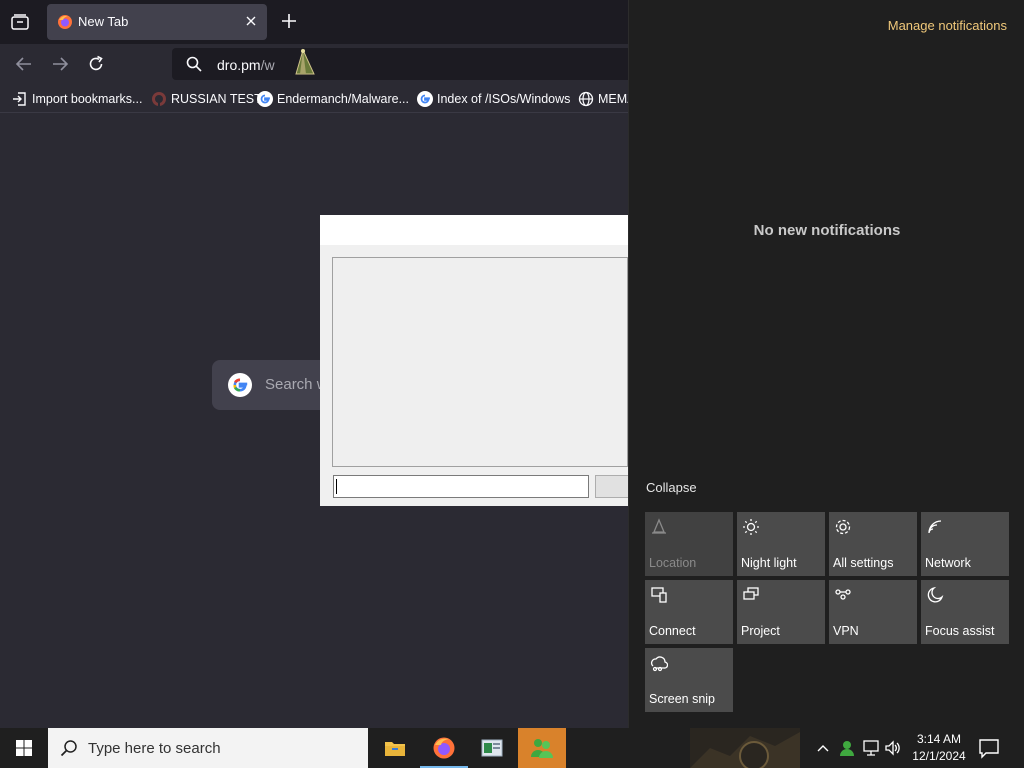 The width and height of the screenshot is (1024, 768). What do you see at coordinates (474, 230) in the screenshot?
I see `dialog-titlebar` at bounding box center [474, 230].